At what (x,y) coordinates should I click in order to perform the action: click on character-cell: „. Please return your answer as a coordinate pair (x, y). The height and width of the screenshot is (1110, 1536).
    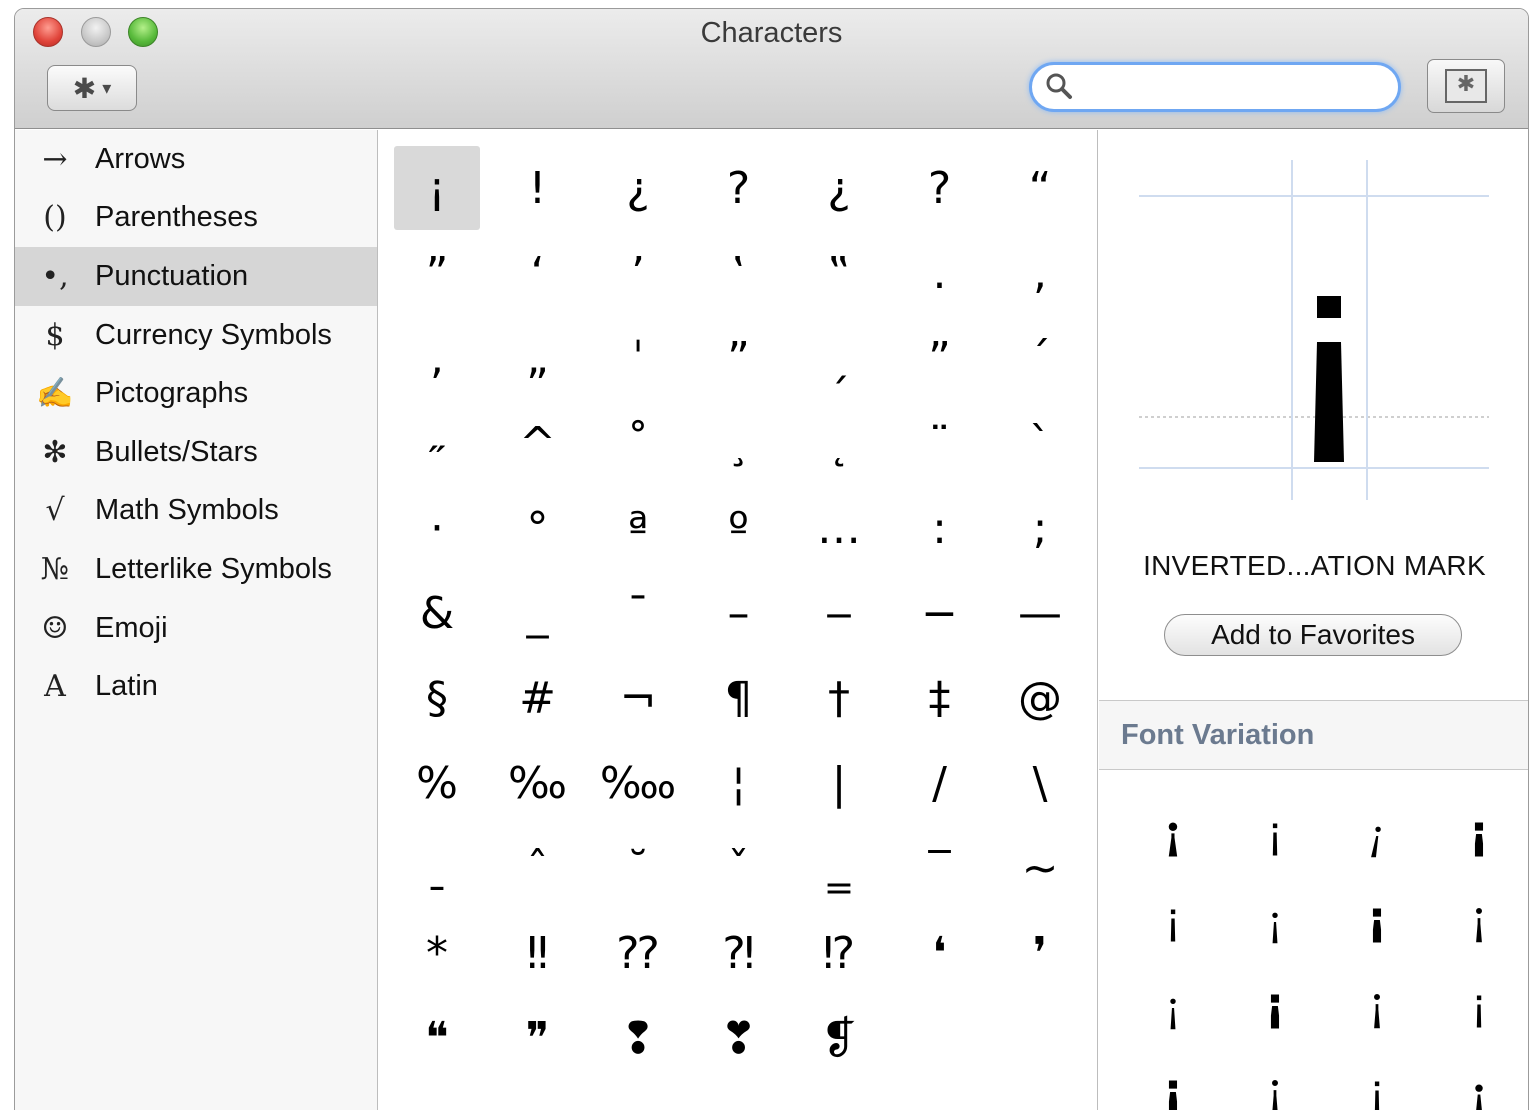
    Looking at the image, I should click on (538, 358).